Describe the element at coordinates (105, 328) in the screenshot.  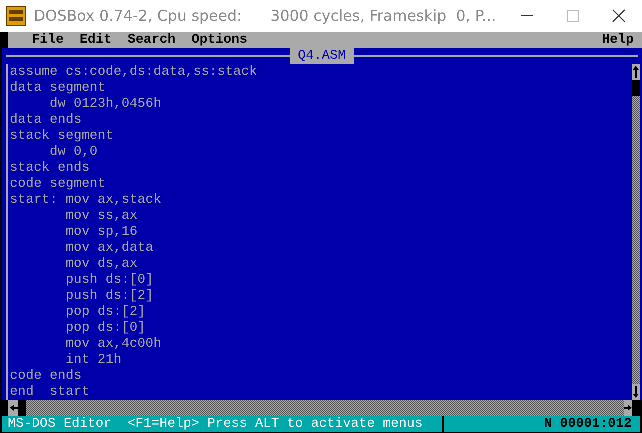
I see `code-line: pop ds:[0]` at that location.